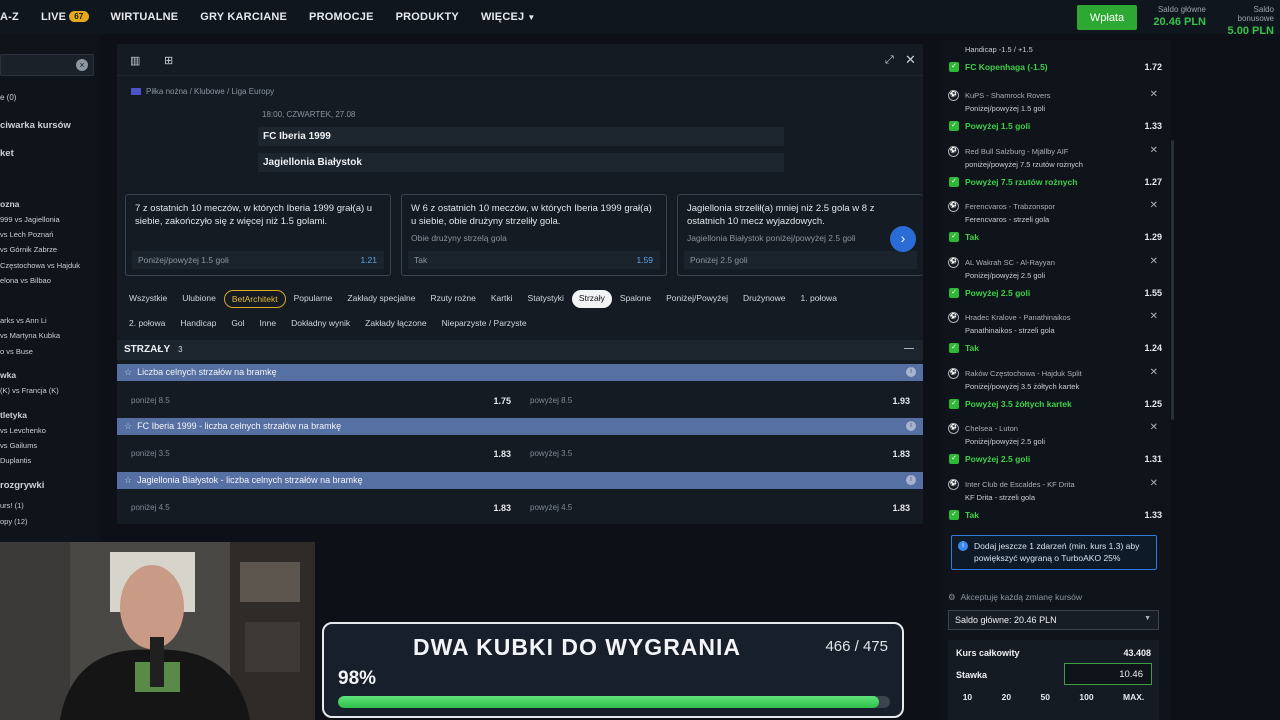  What do you see at coordinates (243, 17) in the screenshot?
I see `nav-card-games: GRY KARCIANE` at bounding box center [243, 17].